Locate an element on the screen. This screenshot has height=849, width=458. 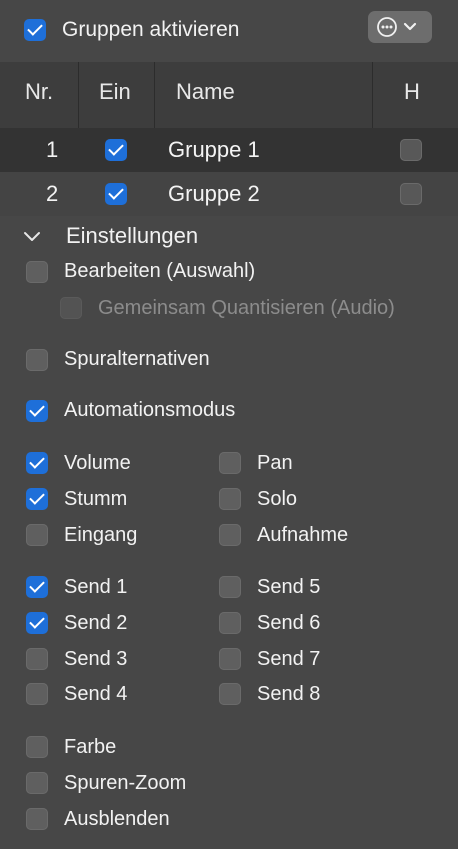
send-6-label: Send 6 is located at coordinates (289, 623).